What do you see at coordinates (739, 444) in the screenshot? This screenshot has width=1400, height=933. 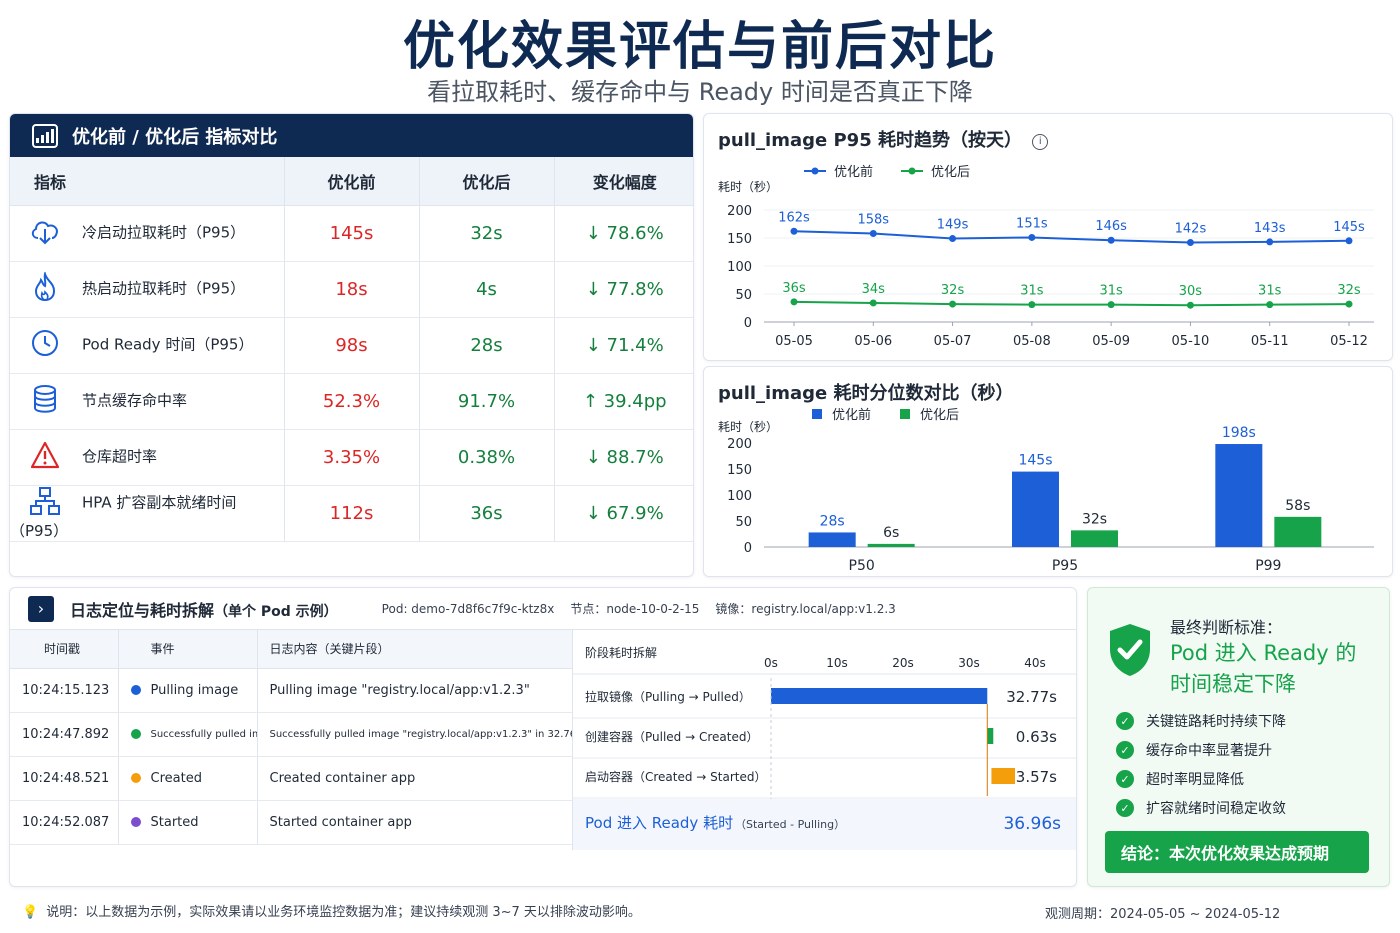 I see `y-tick-label: 200` at bounding box center [739, 444].